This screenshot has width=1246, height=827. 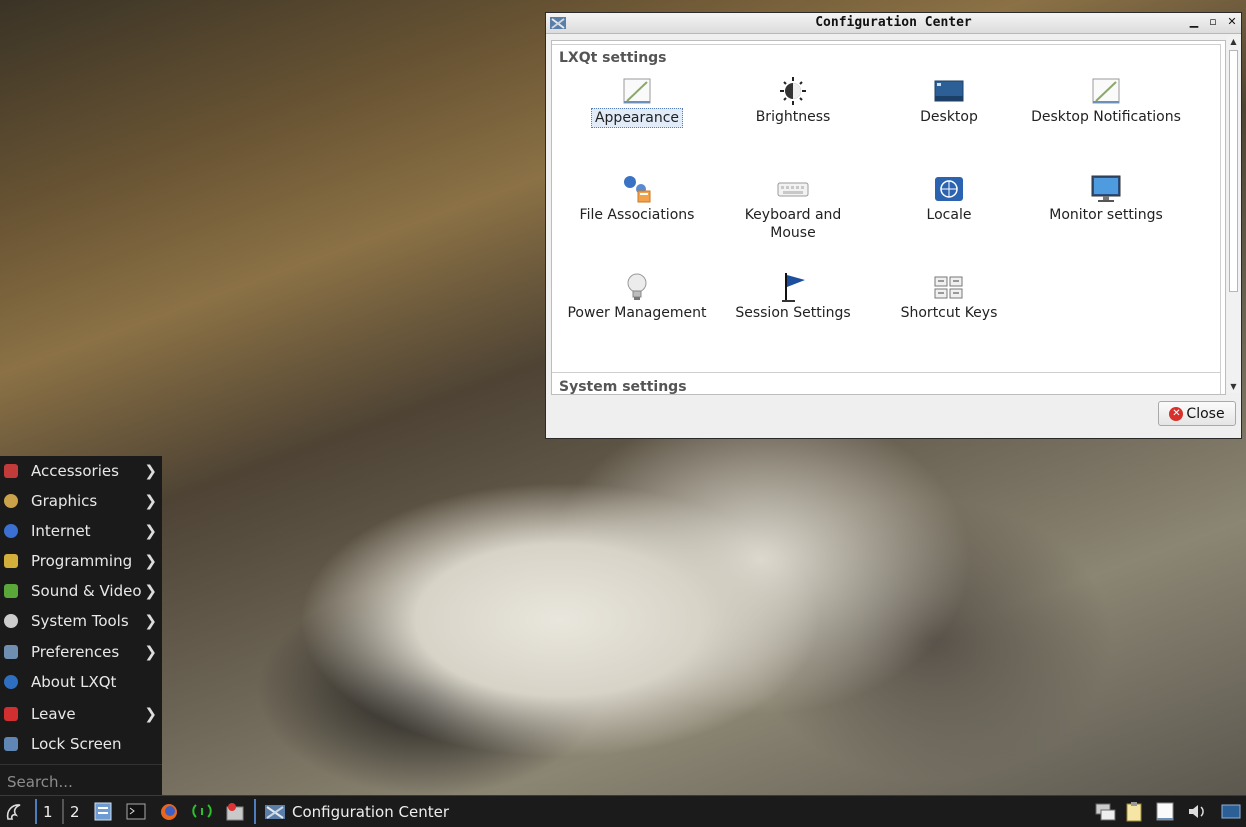 I want to click on power-icon, so click(x=11, y=714).